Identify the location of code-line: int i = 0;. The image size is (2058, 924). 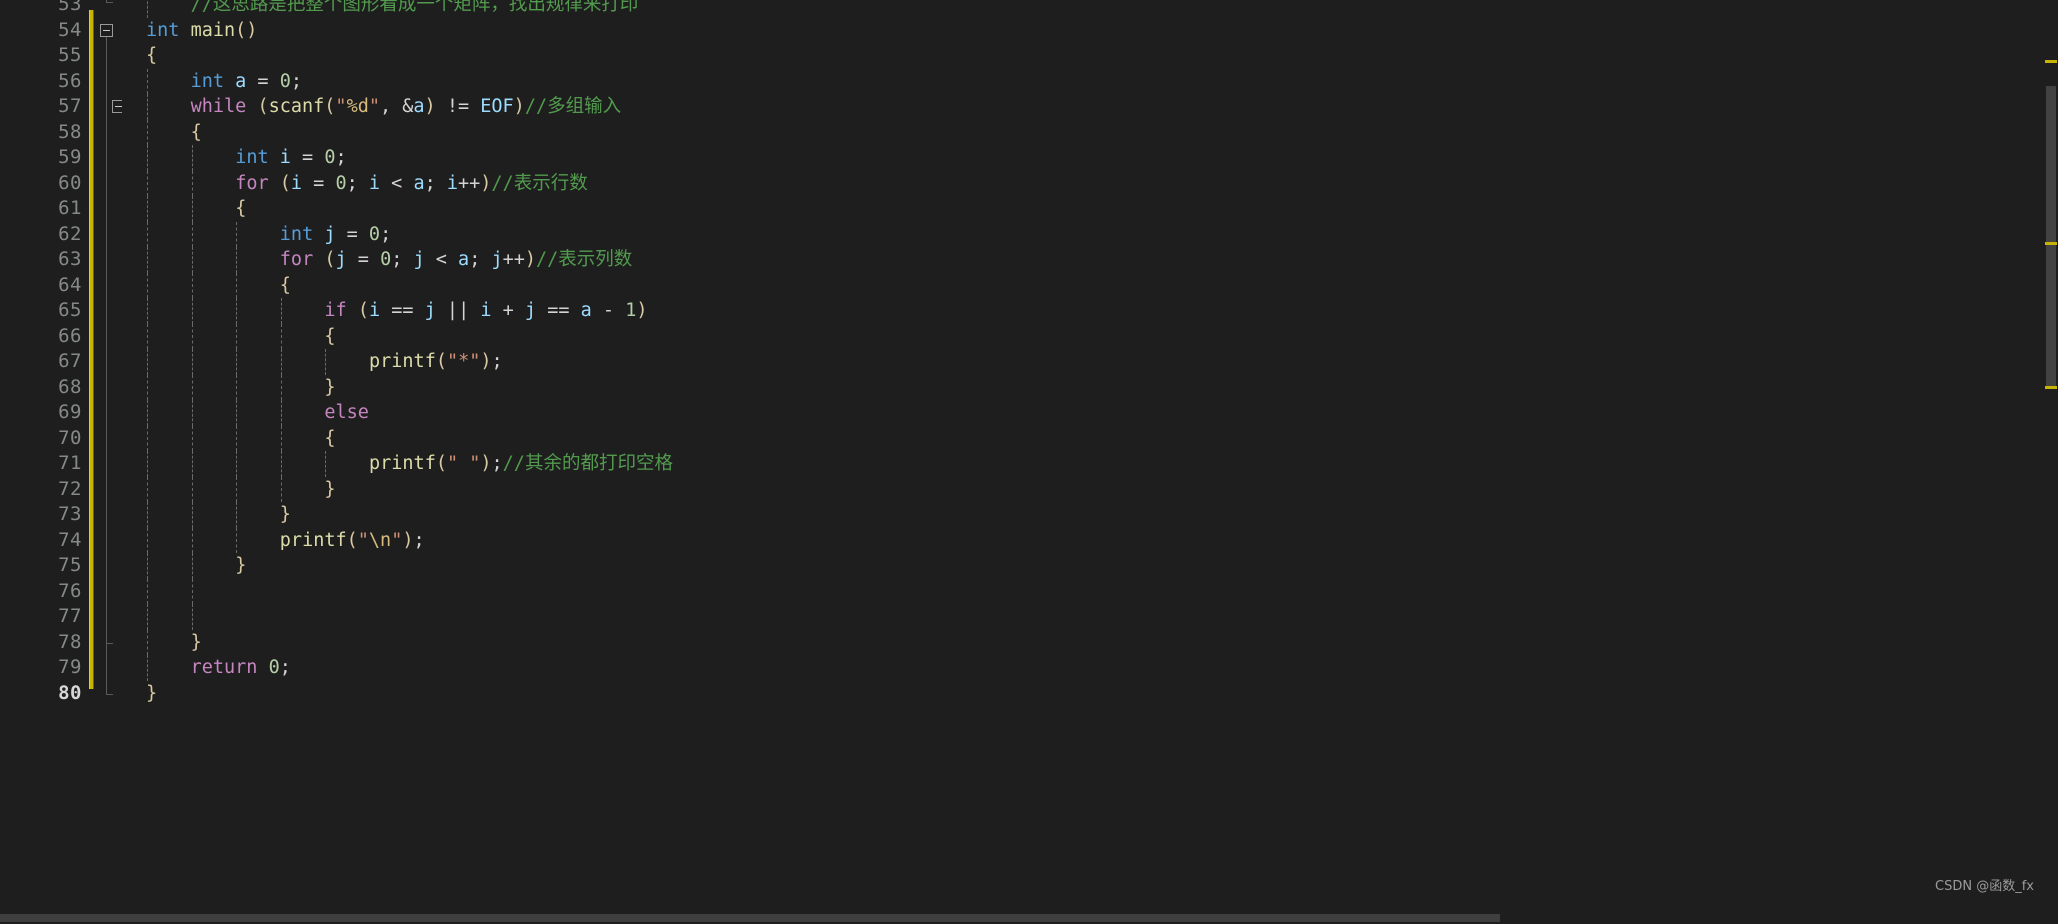
(1090, 158).